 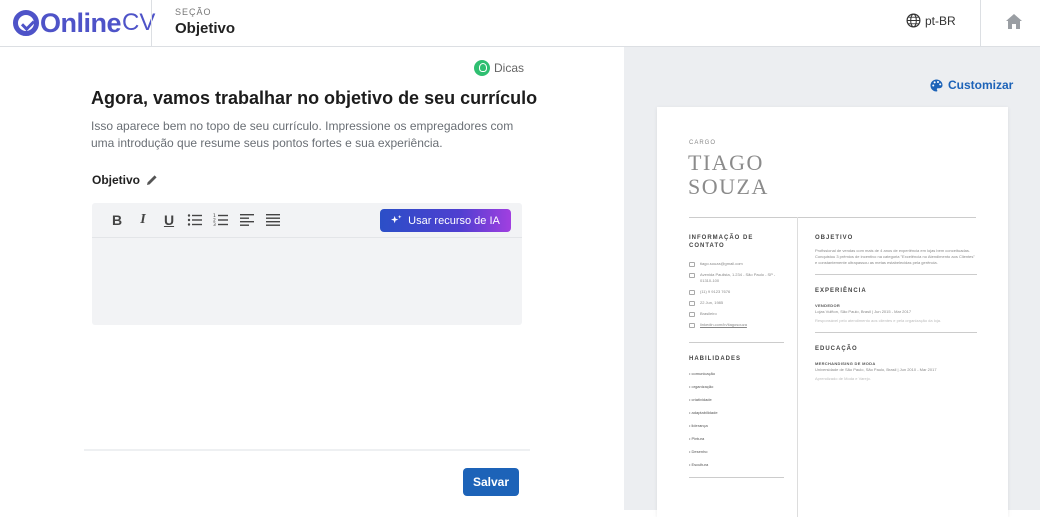 What do you see at coordinates (736, 464) in the screenshot?
I see `skill-item: Escultura` at bounding box center [736, 464].